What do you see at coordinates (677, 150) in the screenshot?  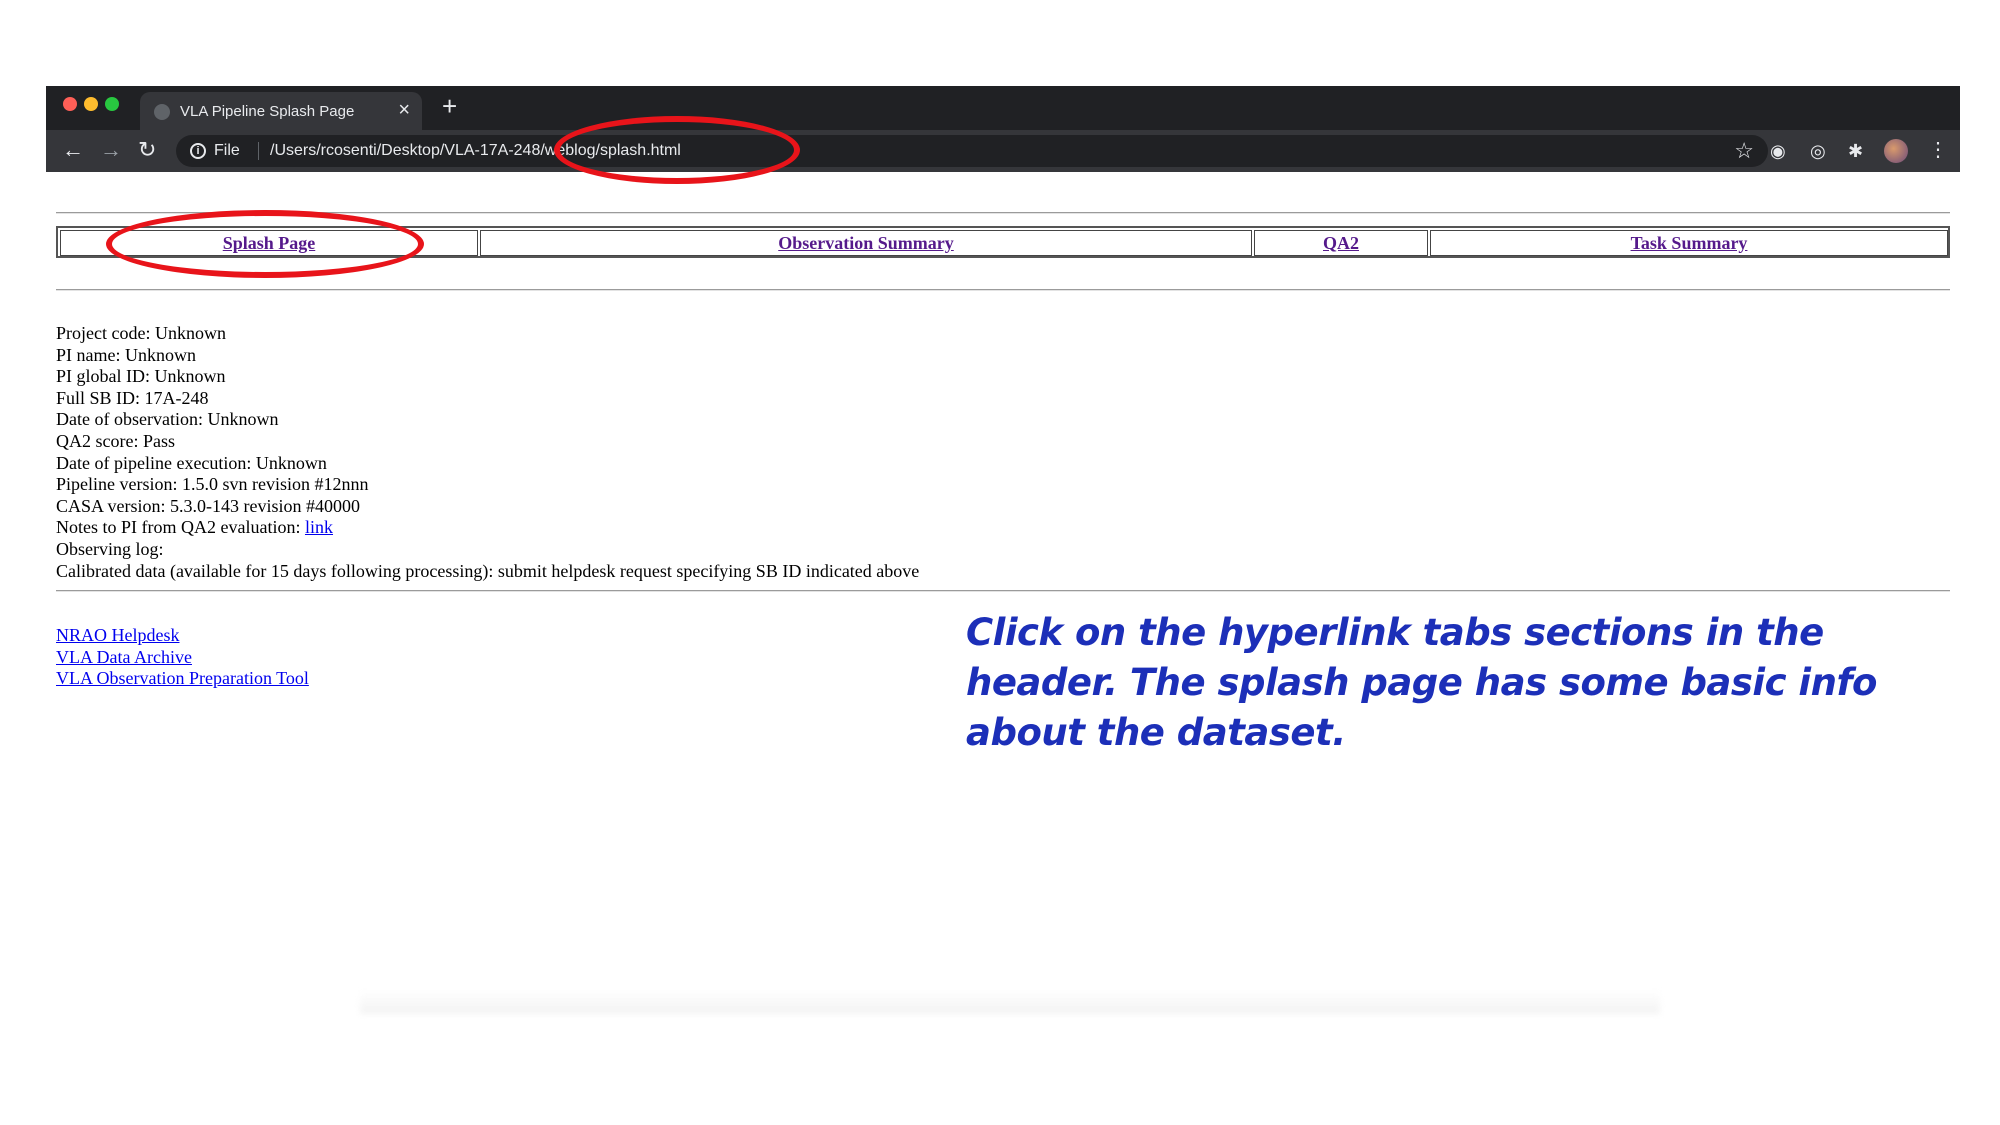 I see `url-highlight-ellipse` at bounding box center [677, 150].